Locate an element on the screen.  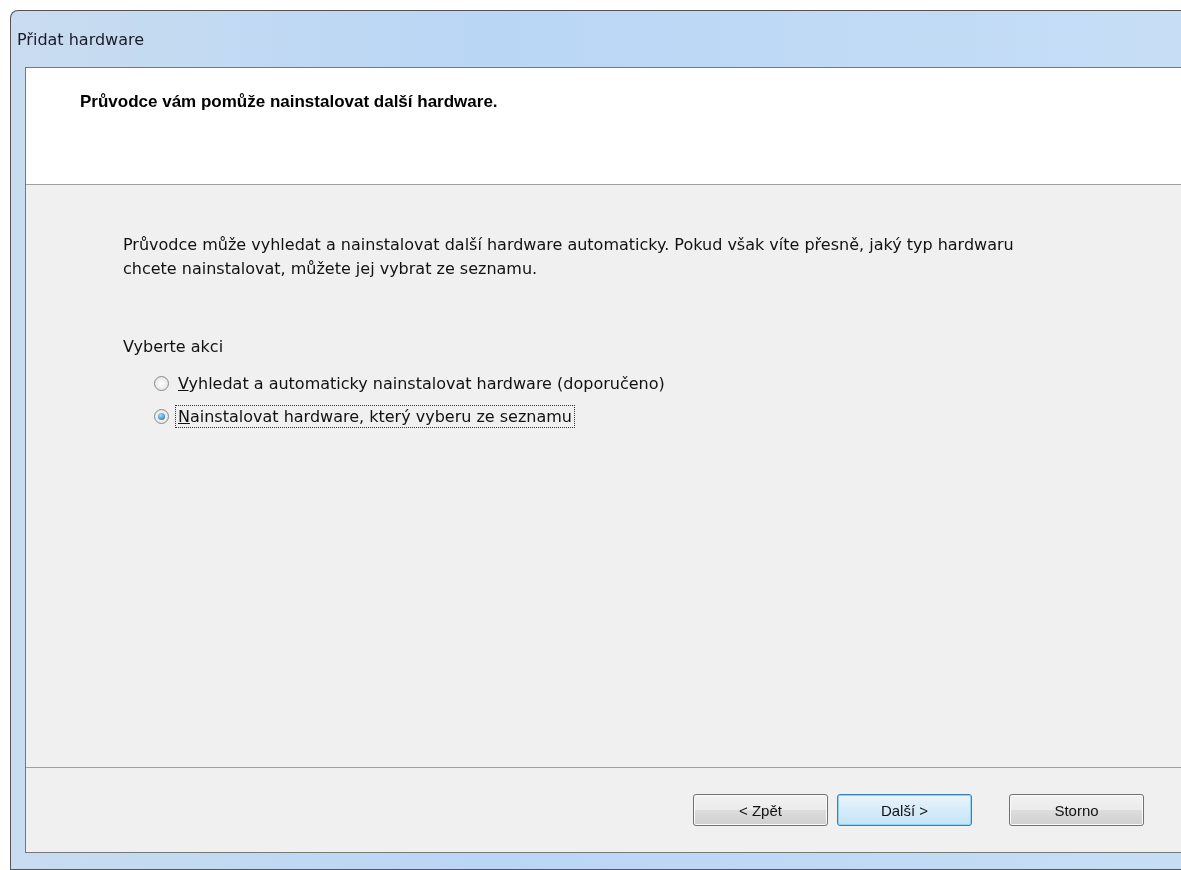
window-title: Přidat hardware is located at coordinates (81, 39).